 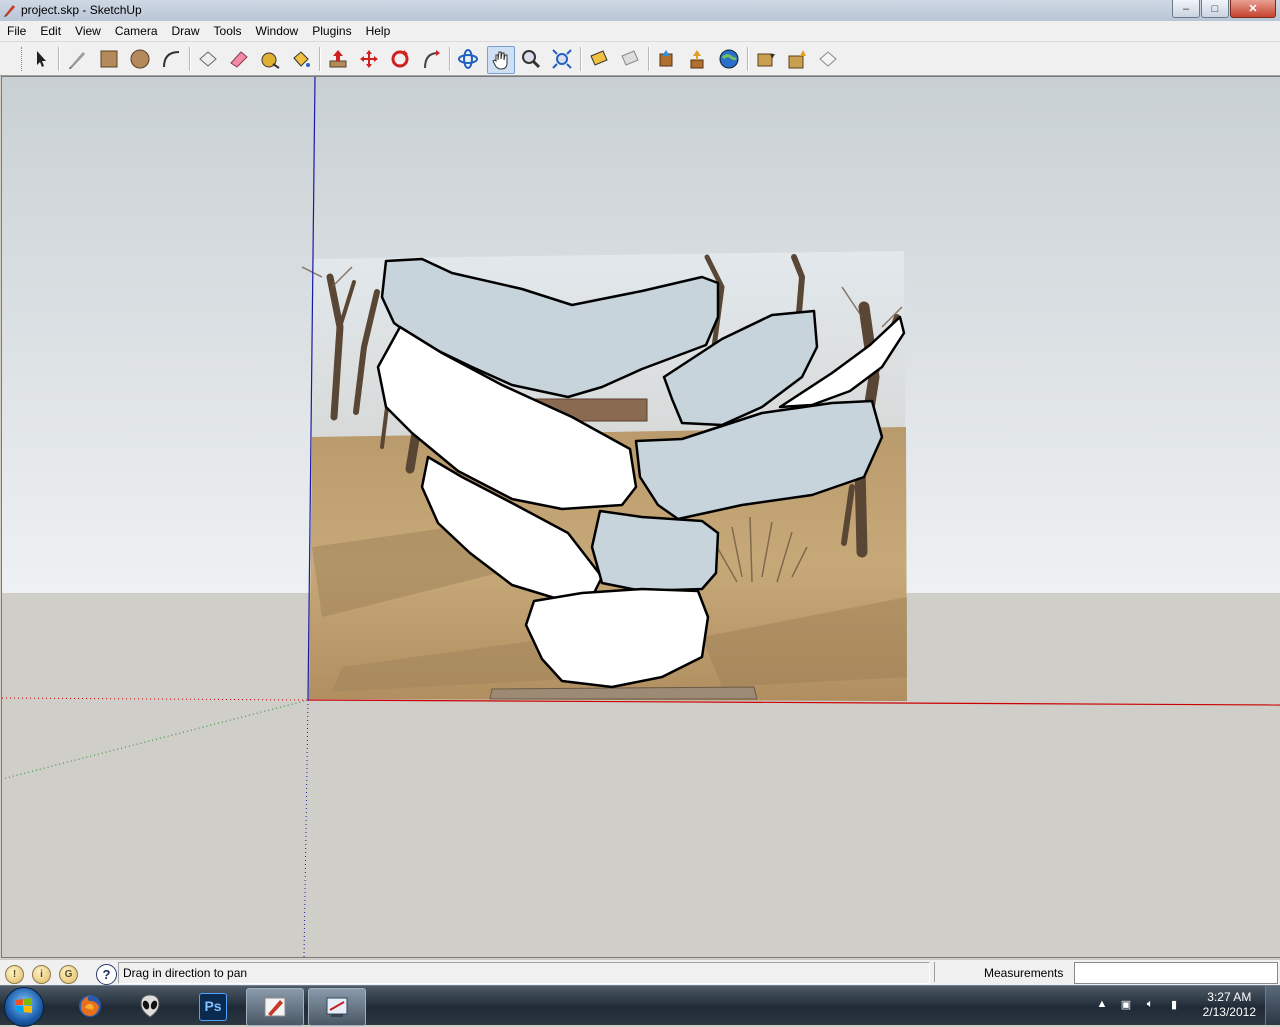 I want to click on system-clock: 3:27 AM 2/13/2012, so click(x=1229, y=1005).